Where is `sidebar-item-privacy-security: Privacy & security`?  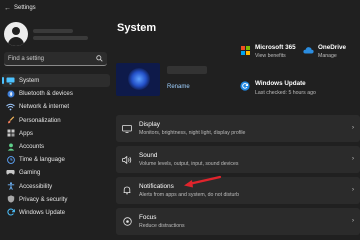 sidebar-item-privacy-security: Privacy & security is located at coordinates (56, 199).